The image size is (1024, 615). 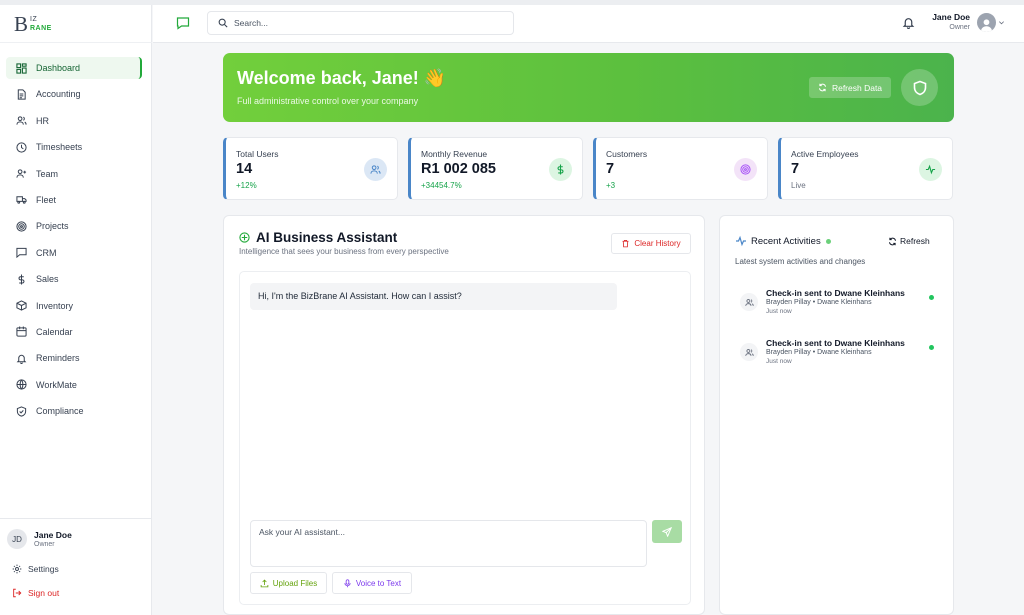 I want to click on avatar: JD, so click(x=17, y=539).